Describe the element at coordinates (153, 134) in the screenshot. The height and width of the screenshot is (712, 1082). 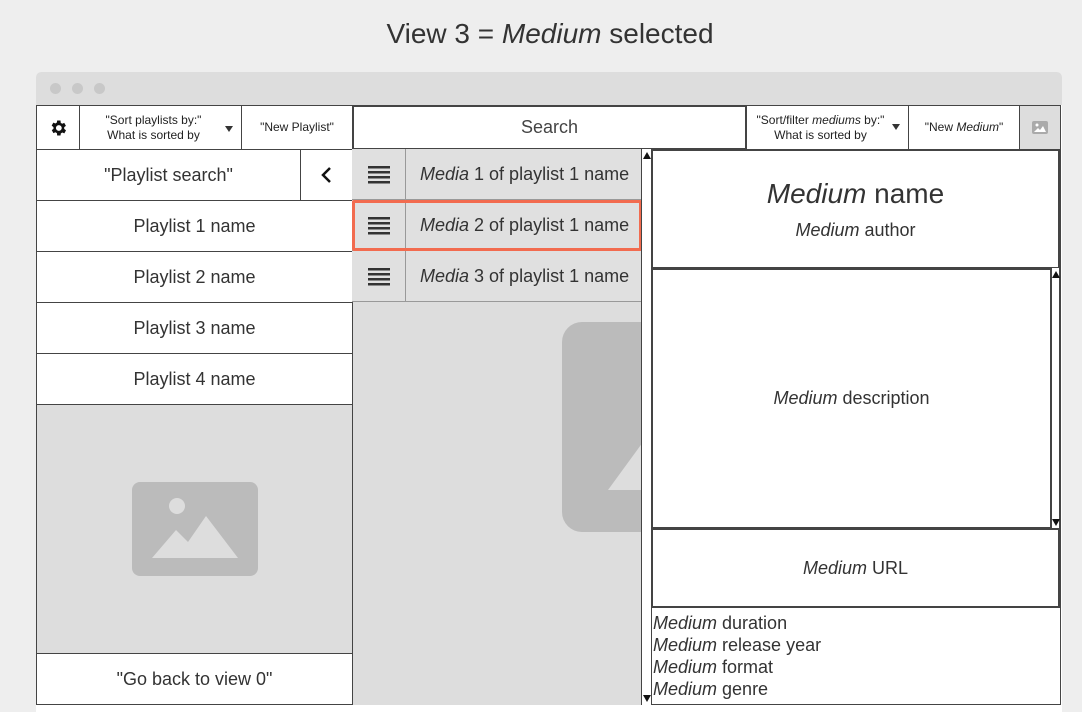
I see `sort-playlists-value: What is sorted by` at that location.